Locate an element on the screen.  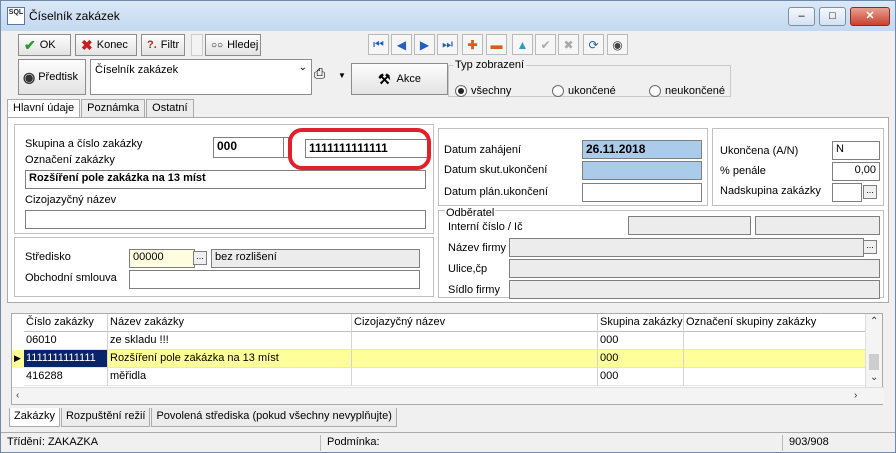
lock-icon: ◉ is located at coordinates (617, 44).